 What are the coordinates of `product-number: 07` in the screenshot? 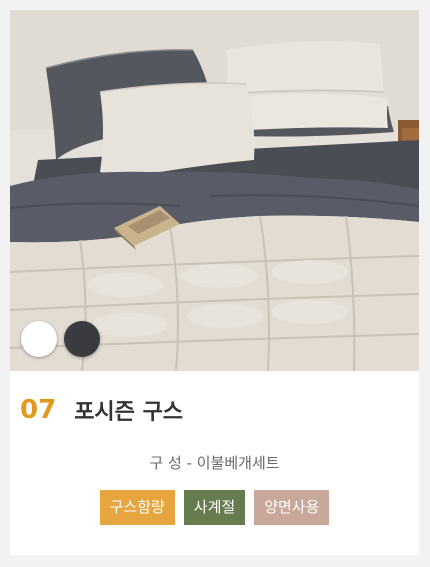 It's located at (38, 410).